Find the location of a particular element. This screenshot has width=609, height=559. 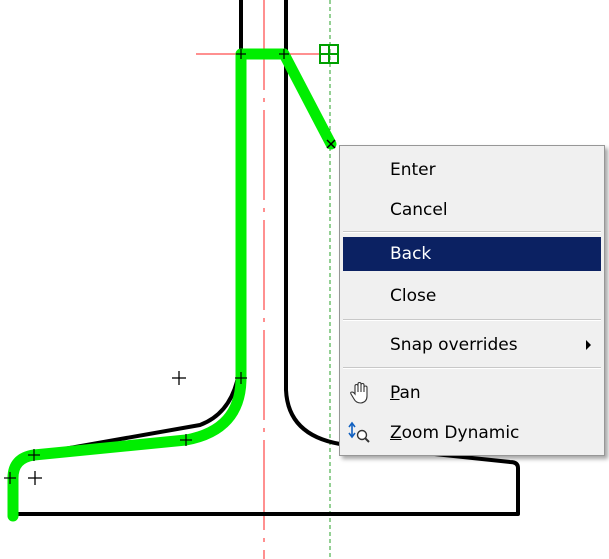

menu-item-label: oom Dynamic is located at coordinates (460, 433).